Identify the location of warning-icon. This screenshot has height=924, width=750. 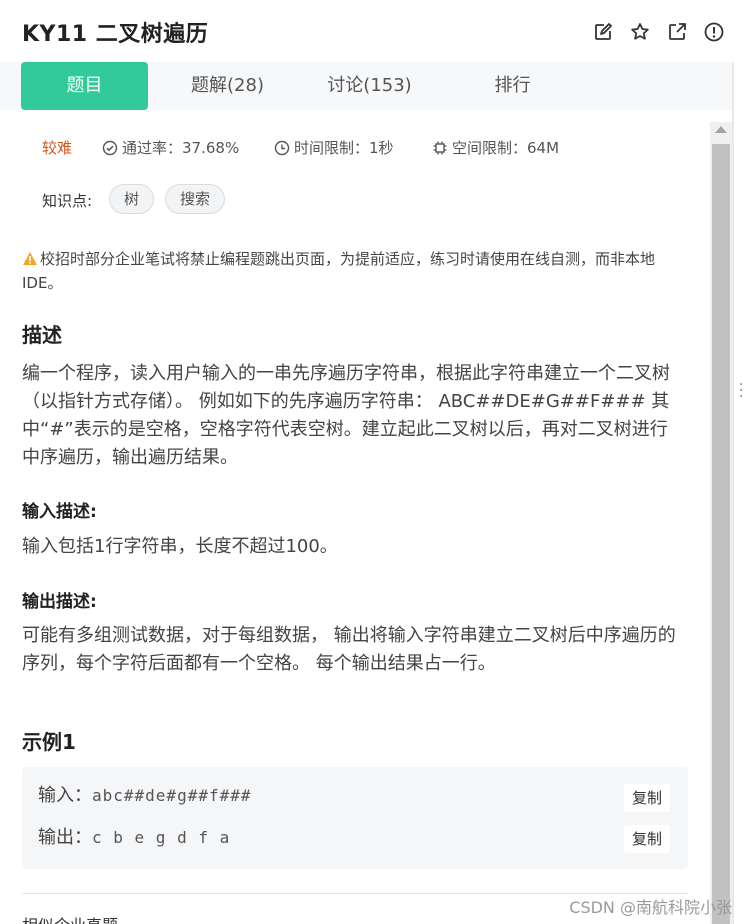
(30, 258).